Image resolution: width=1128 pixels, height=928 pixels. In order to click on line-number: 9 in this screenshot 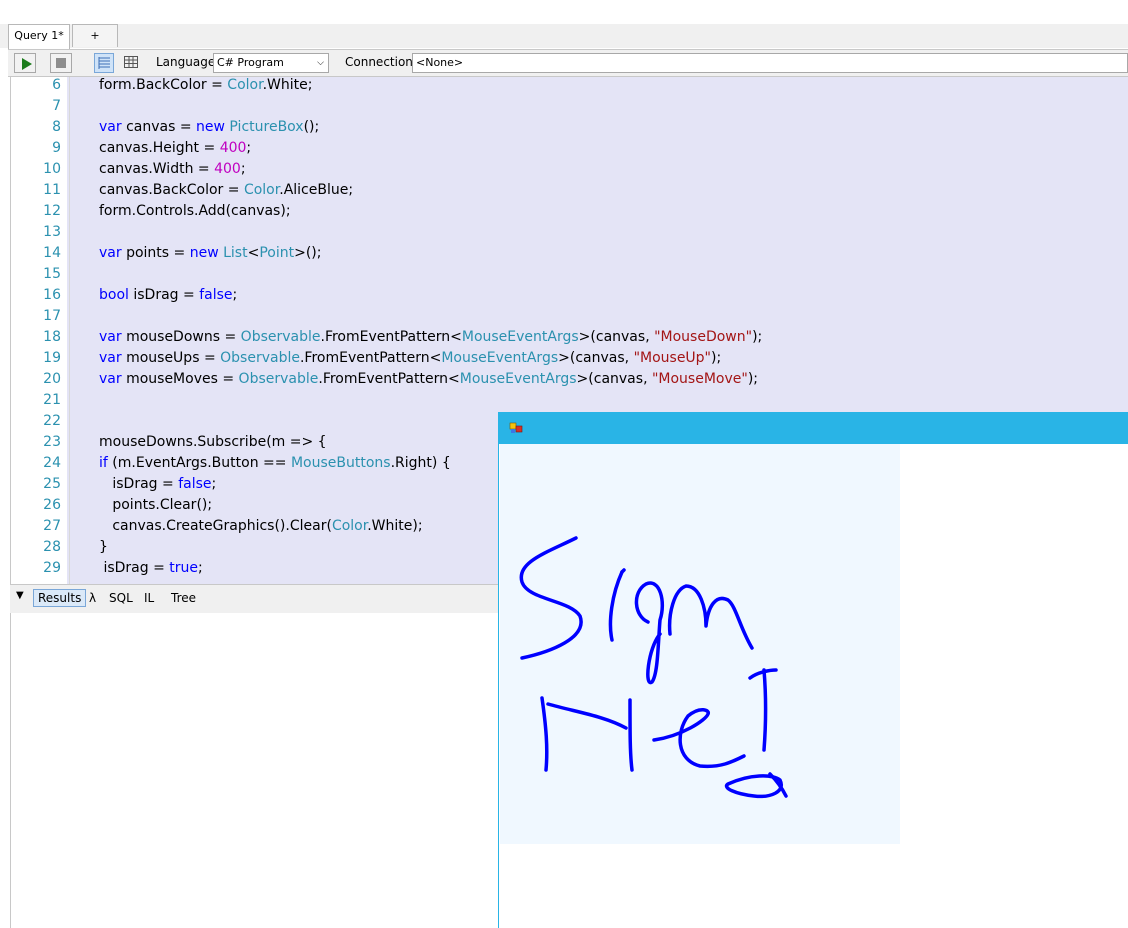, I will do `click(56, 148)`.